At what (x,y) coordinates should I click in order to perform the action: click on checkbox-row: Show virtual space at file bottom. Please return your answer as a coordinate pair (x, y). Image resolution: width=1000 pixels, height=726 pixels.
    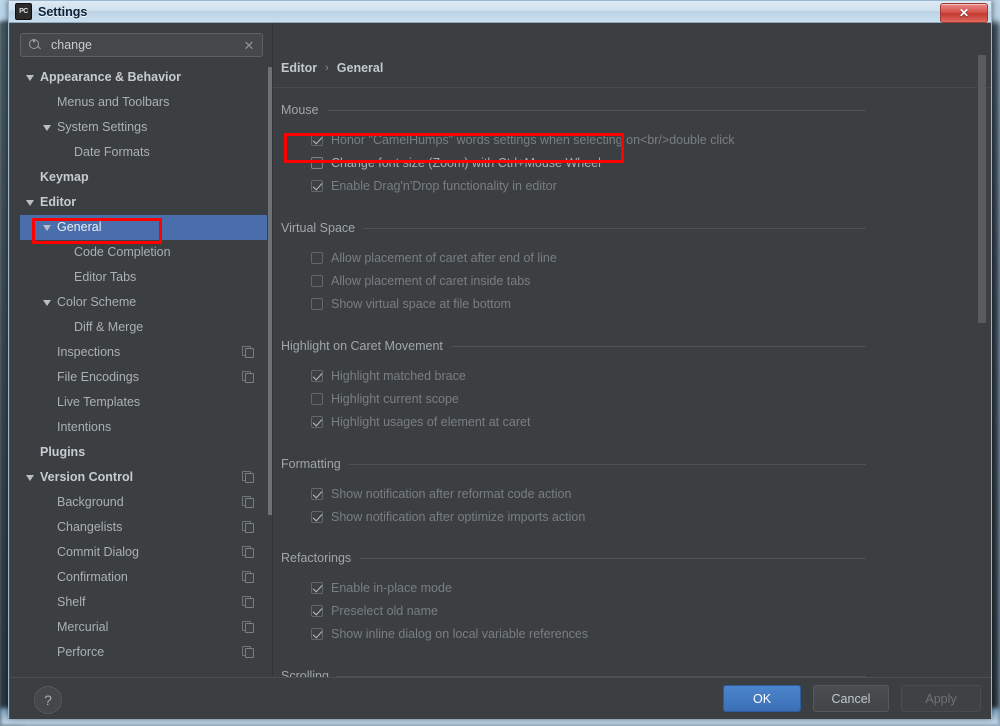
    Looking at the image, I should click on (588, 303).